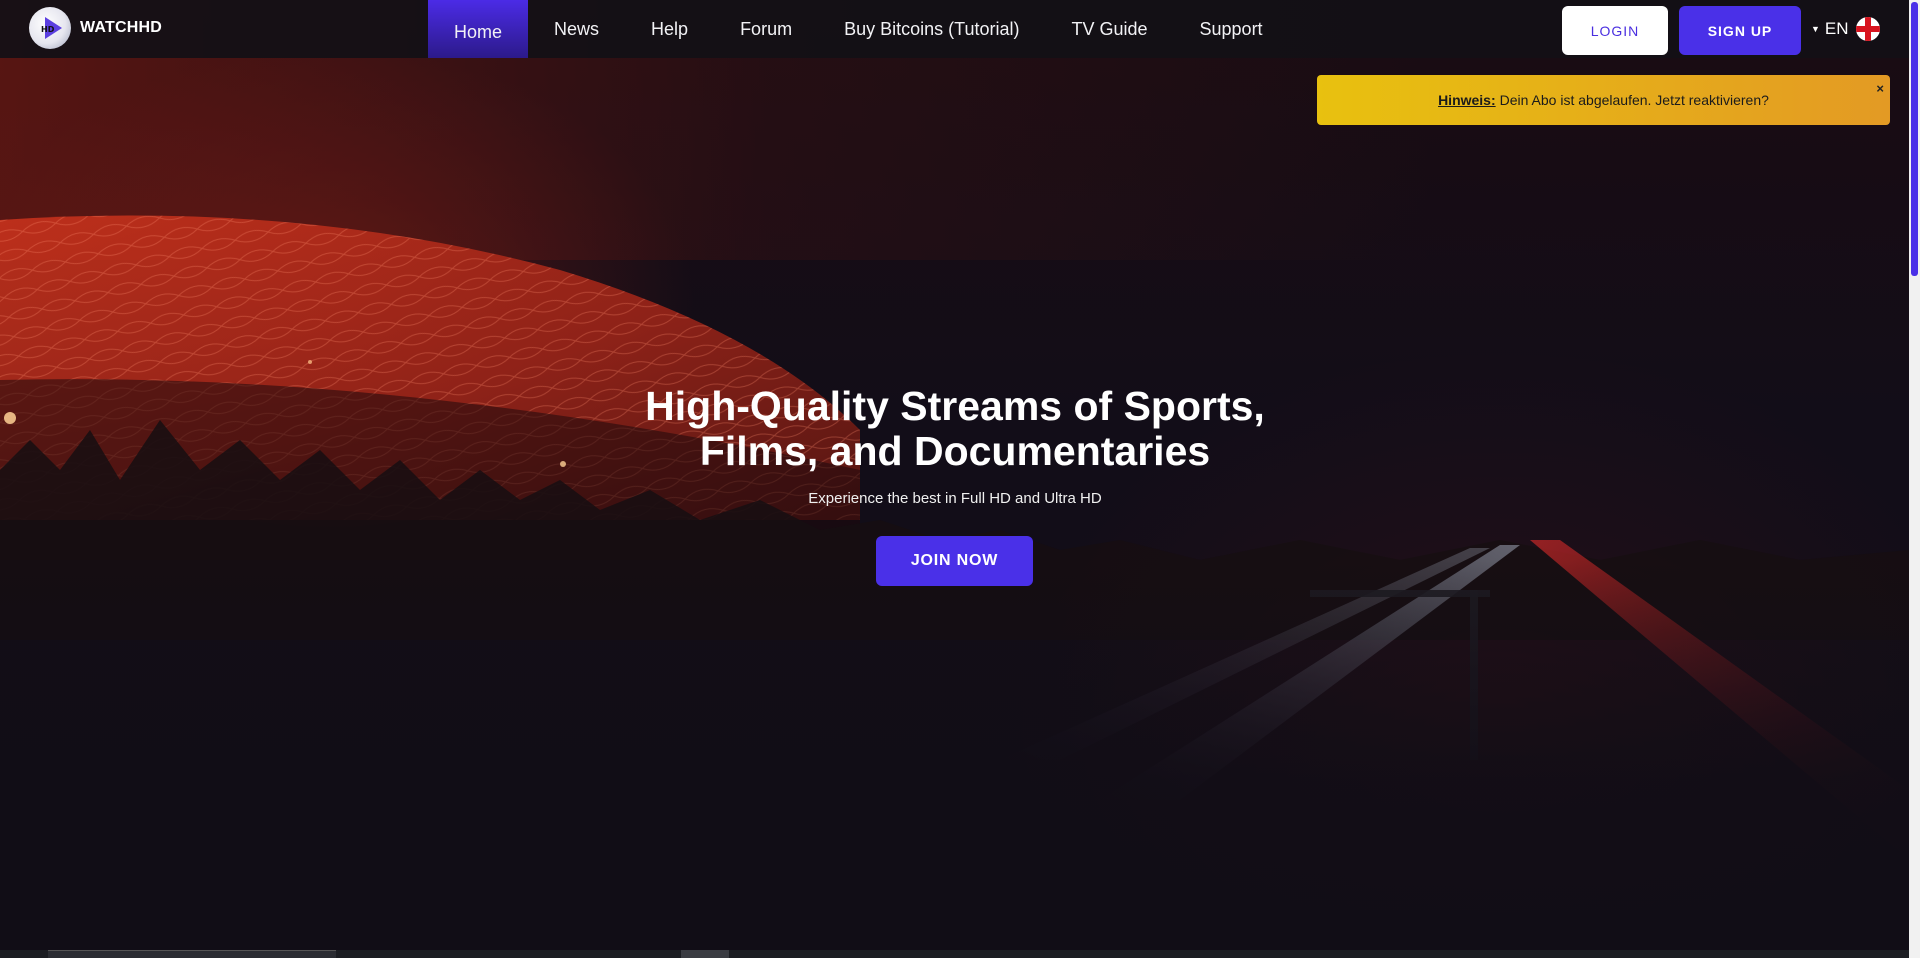  What do you see at coordinates (1867, 29) in the screenshot?
I see `england-flag-icon` at bounding box center [1867, 29].